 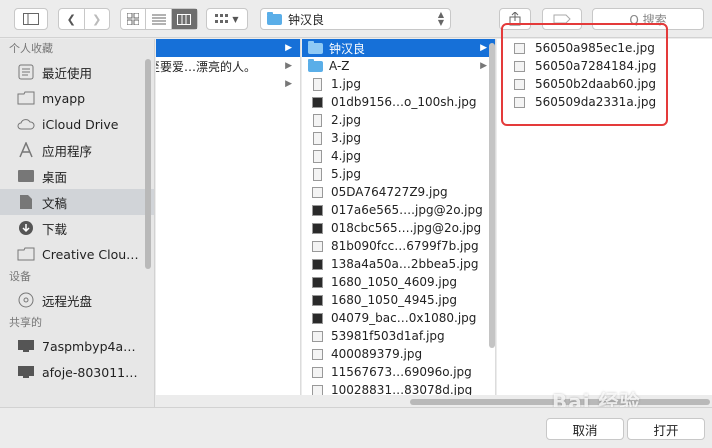 What do you see at coordinates (406, 228) in the screenshot?
I see `file-name: 018cbc565….jpg@2o.jpg` at bounding box center [406, 228].